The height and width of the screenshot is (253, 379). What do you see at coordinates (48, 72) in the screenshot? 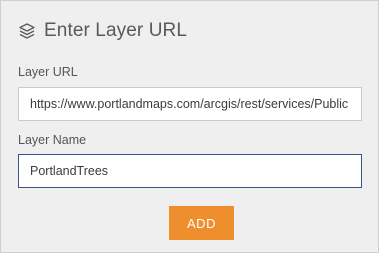
I see `layer-url-label: Layer URL` at bounding box center [48, 72].